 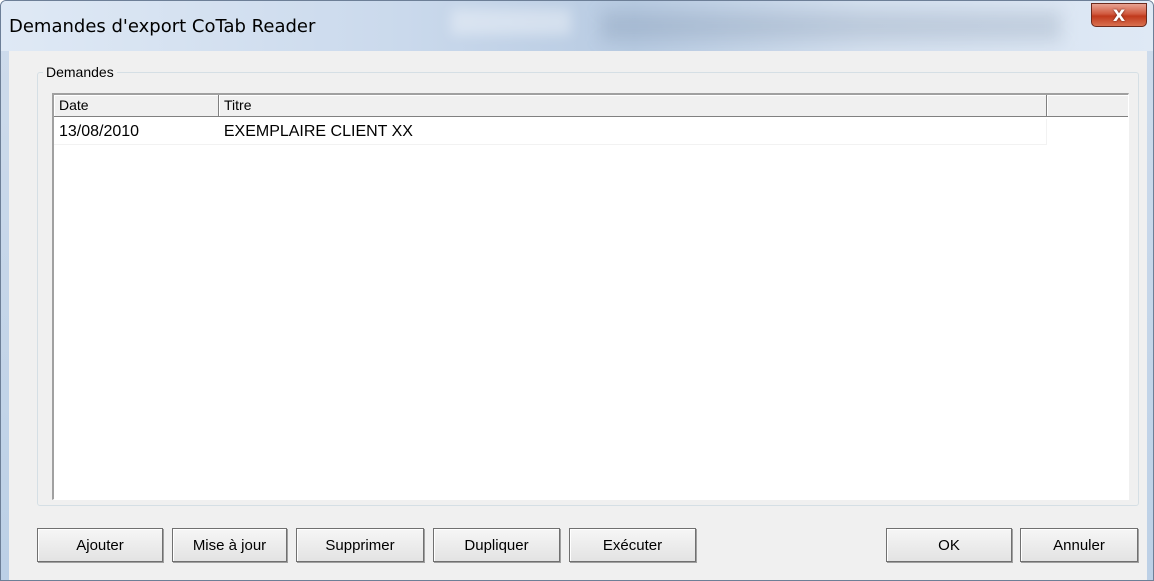 What do you see at coordinates (318, 131) in the screenshot?
I see `row-titre-cell: EXEMPLAIRE CLIENT XX` at bounding box center [318, 131].